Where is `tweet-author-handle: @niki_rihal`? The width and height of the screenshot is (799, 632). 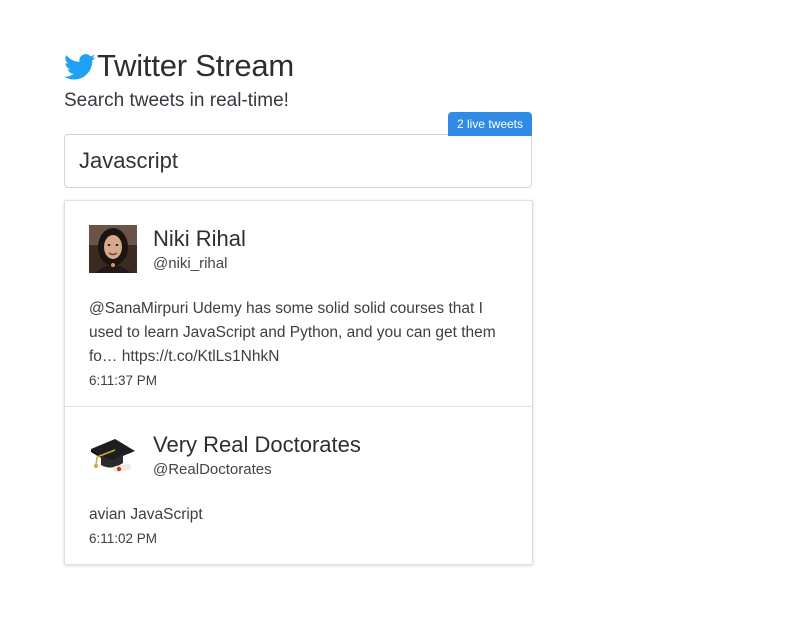 tweet-author-handle: @niki_rihal is located at coordinates (199, 263).